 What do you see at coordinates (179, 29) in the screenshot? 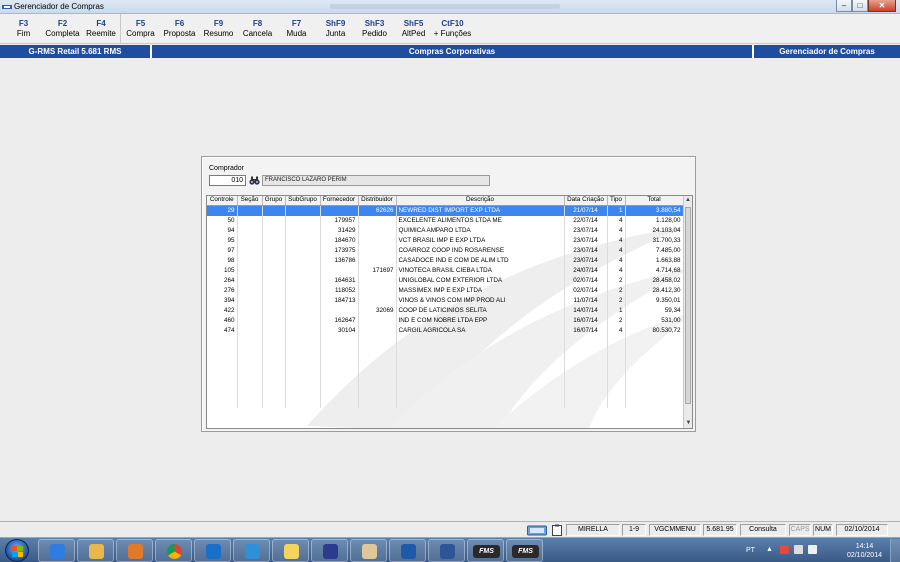
I see `fkey-proposta-button: F6 Proposta` at bounding box center [179, 29].